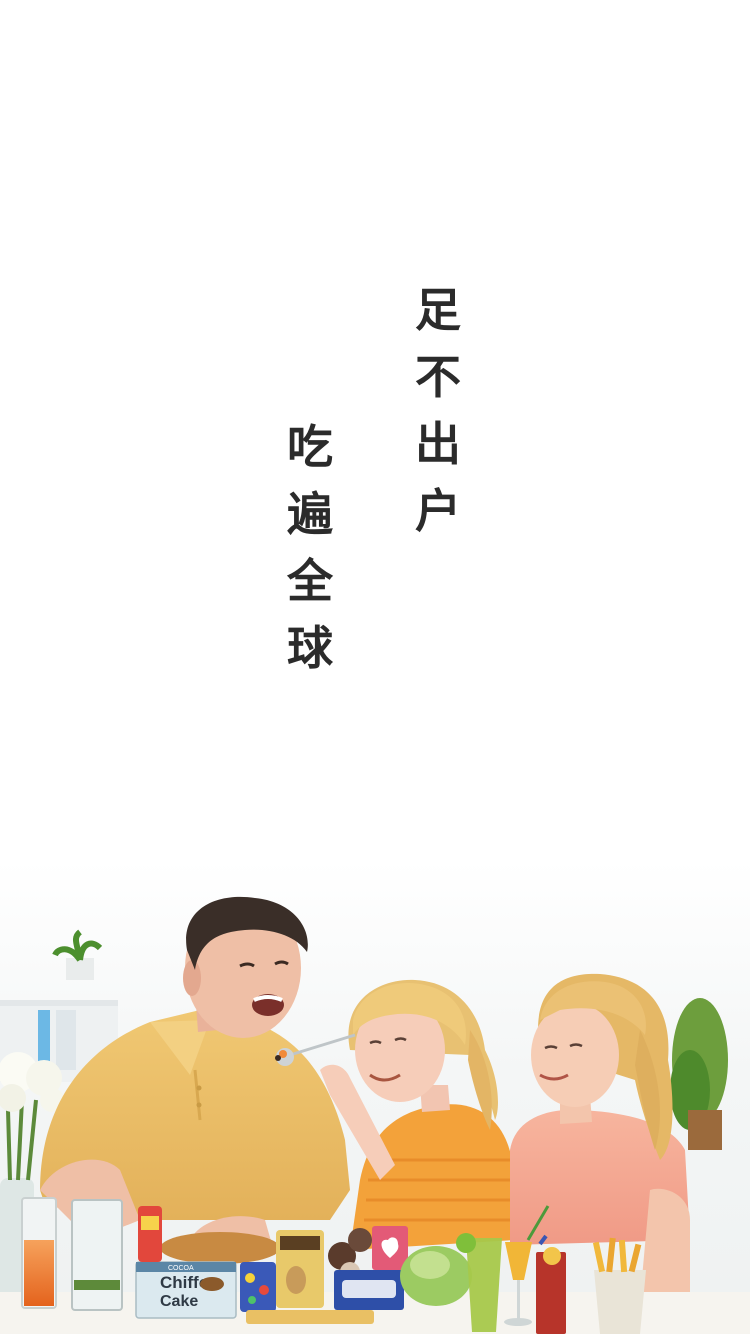 The height and width of the screenshot is (1334, 750). Describe the element at coordinates (181, 1268) in the screenshot. I see `cocoa-label: COCOA` at that location.